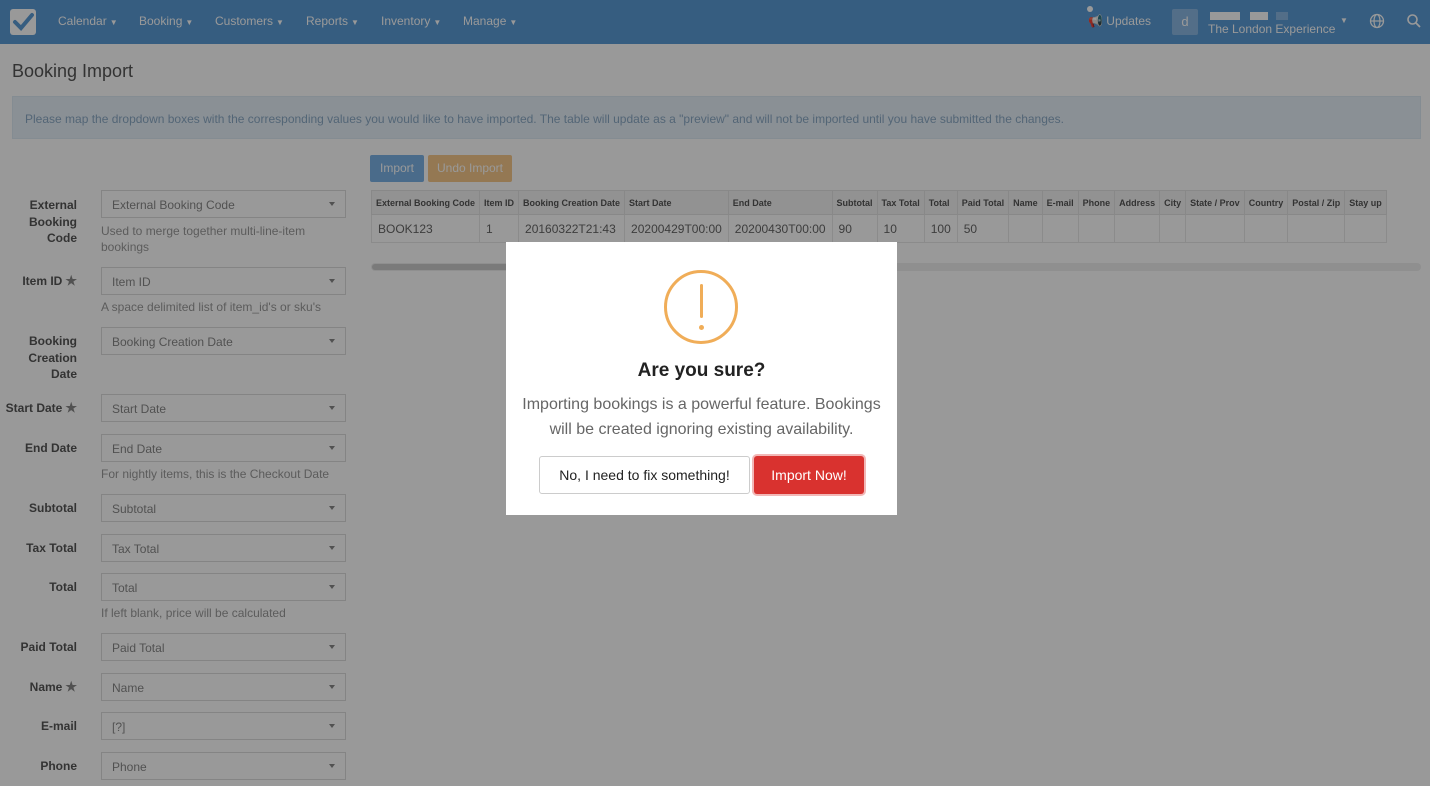 The image size is (1430, 786). Describe the element at coordinates (644, 475) in the screenshot. I see `cancel-button: No, I need to fix something!` at that location.